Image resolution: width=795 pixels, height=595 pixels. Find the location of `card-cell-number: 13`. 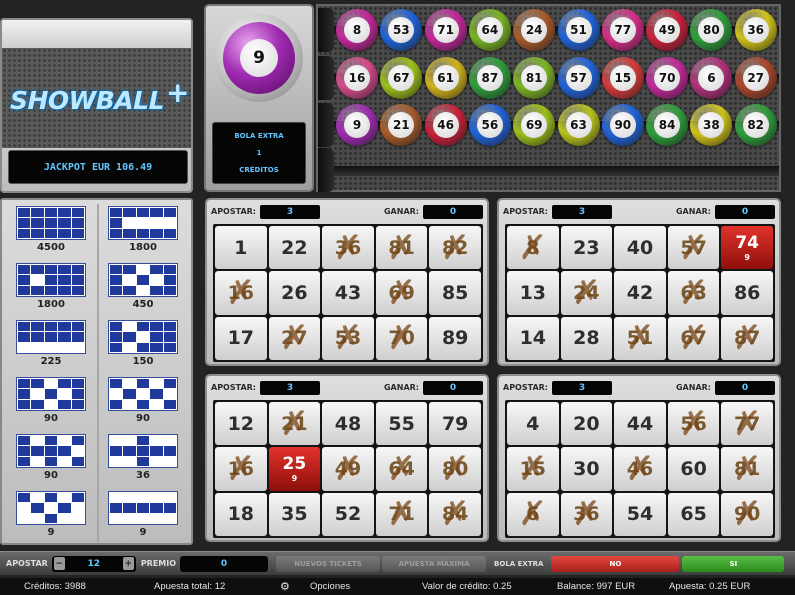

card-cell-number: 13 is located at coordinates (533, 292).